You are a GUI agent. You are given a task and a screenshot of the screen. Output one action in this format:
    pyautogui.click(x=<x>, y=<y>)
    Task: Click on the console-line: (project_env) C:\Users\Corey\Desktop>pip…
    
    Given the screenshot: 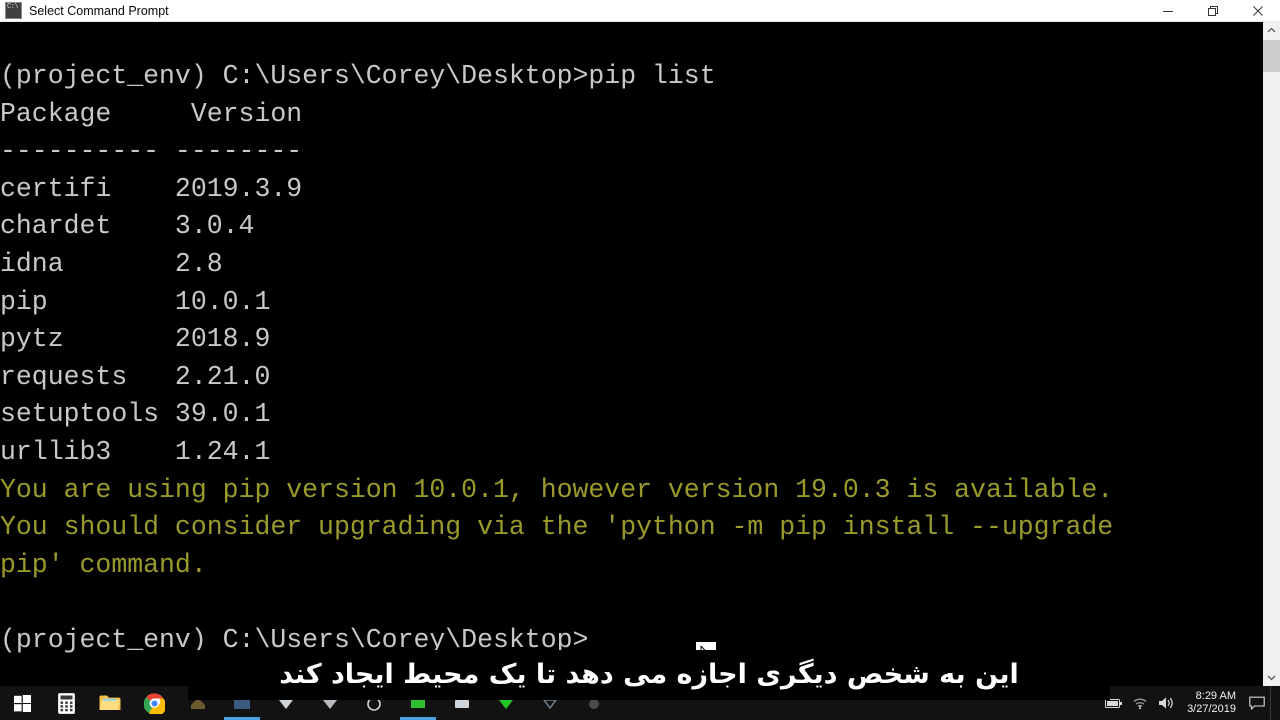 What is the action you would take?
    pyautogui.click(x=358, y=76)
    